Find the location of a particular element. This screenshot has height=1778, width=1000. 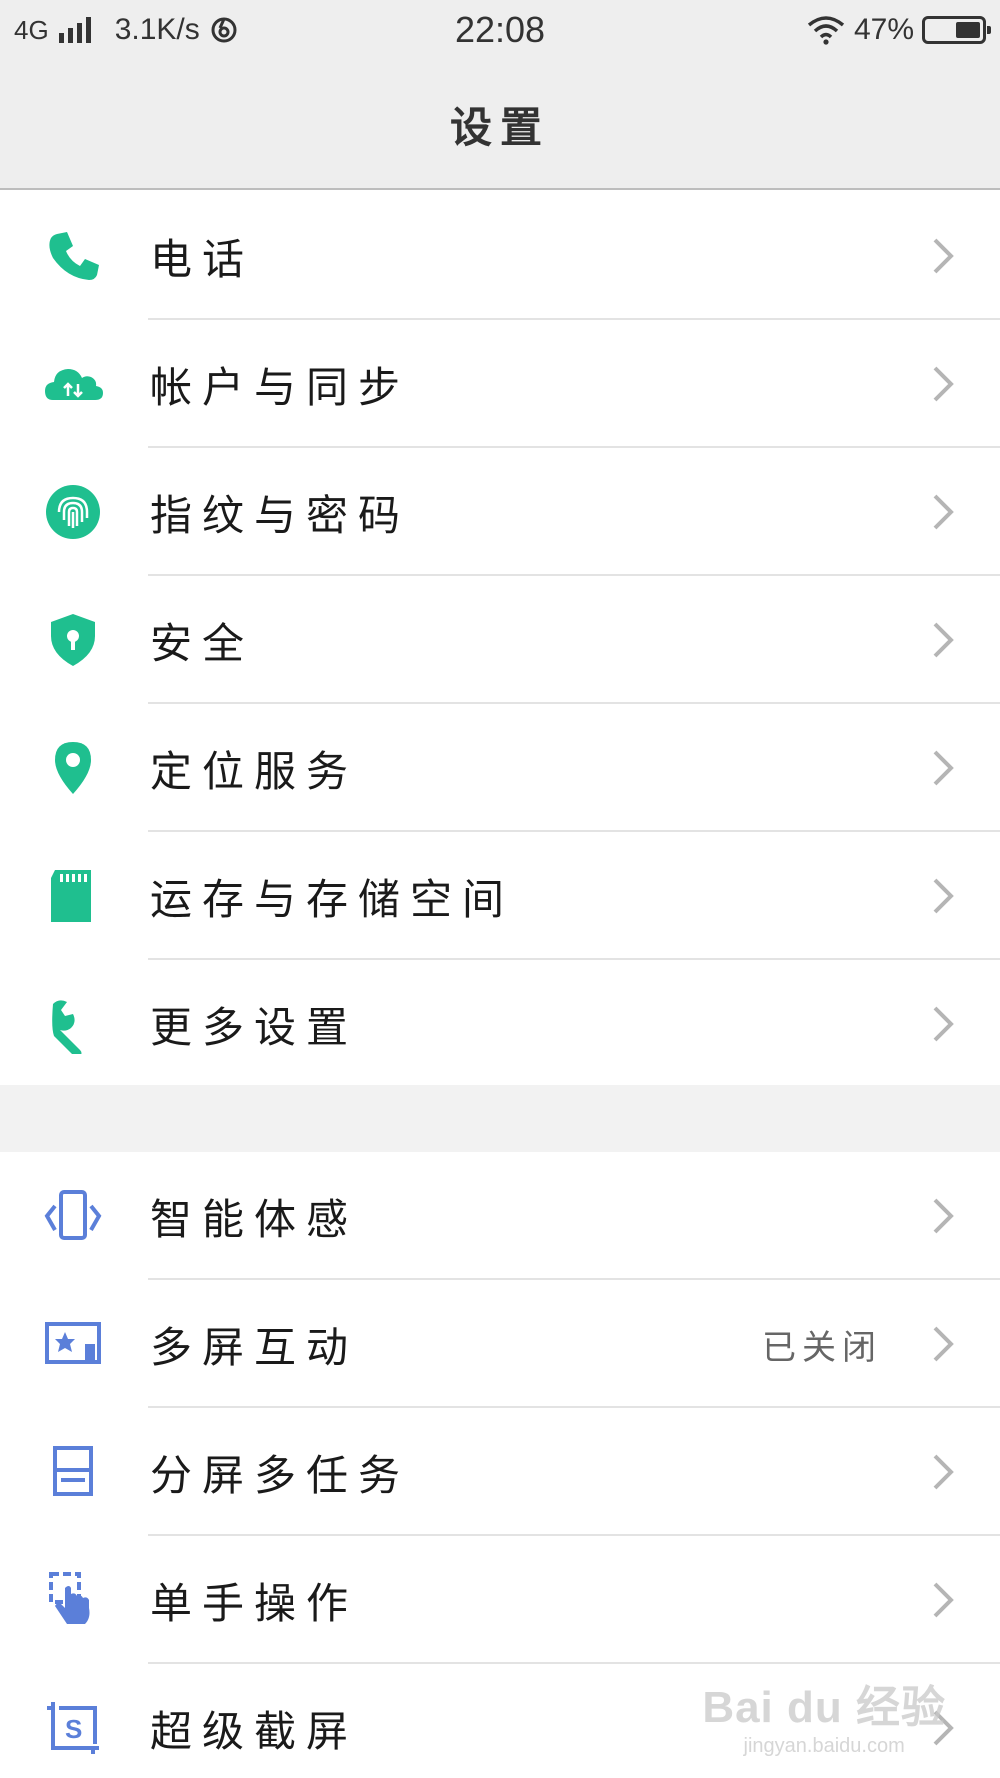

settings-item-label: 更多设置 is located at coordinates (254, 1027).